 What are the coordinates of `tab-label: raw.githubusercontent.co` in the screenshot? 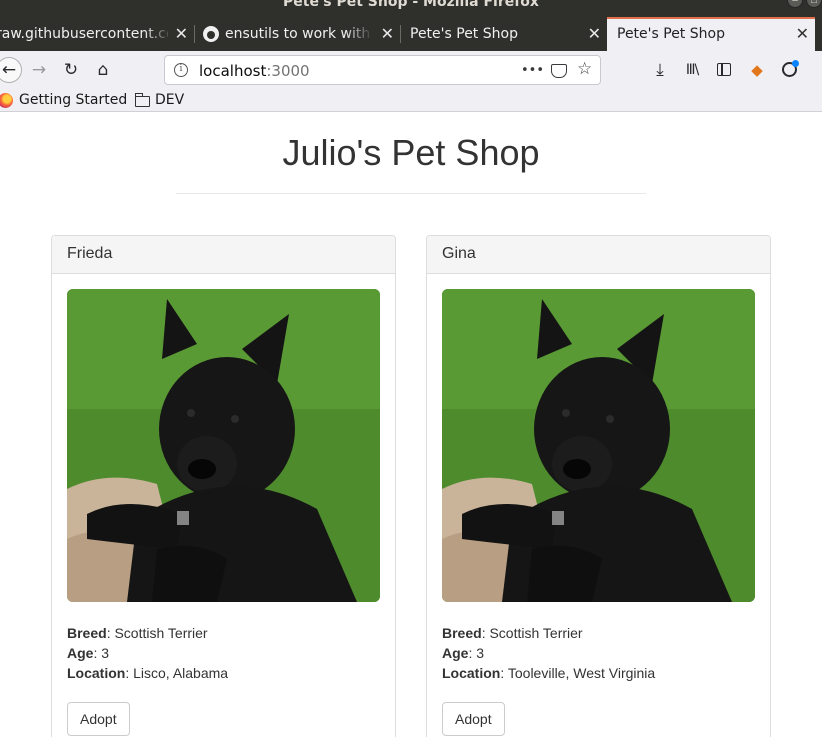 It's located at (84, 34).